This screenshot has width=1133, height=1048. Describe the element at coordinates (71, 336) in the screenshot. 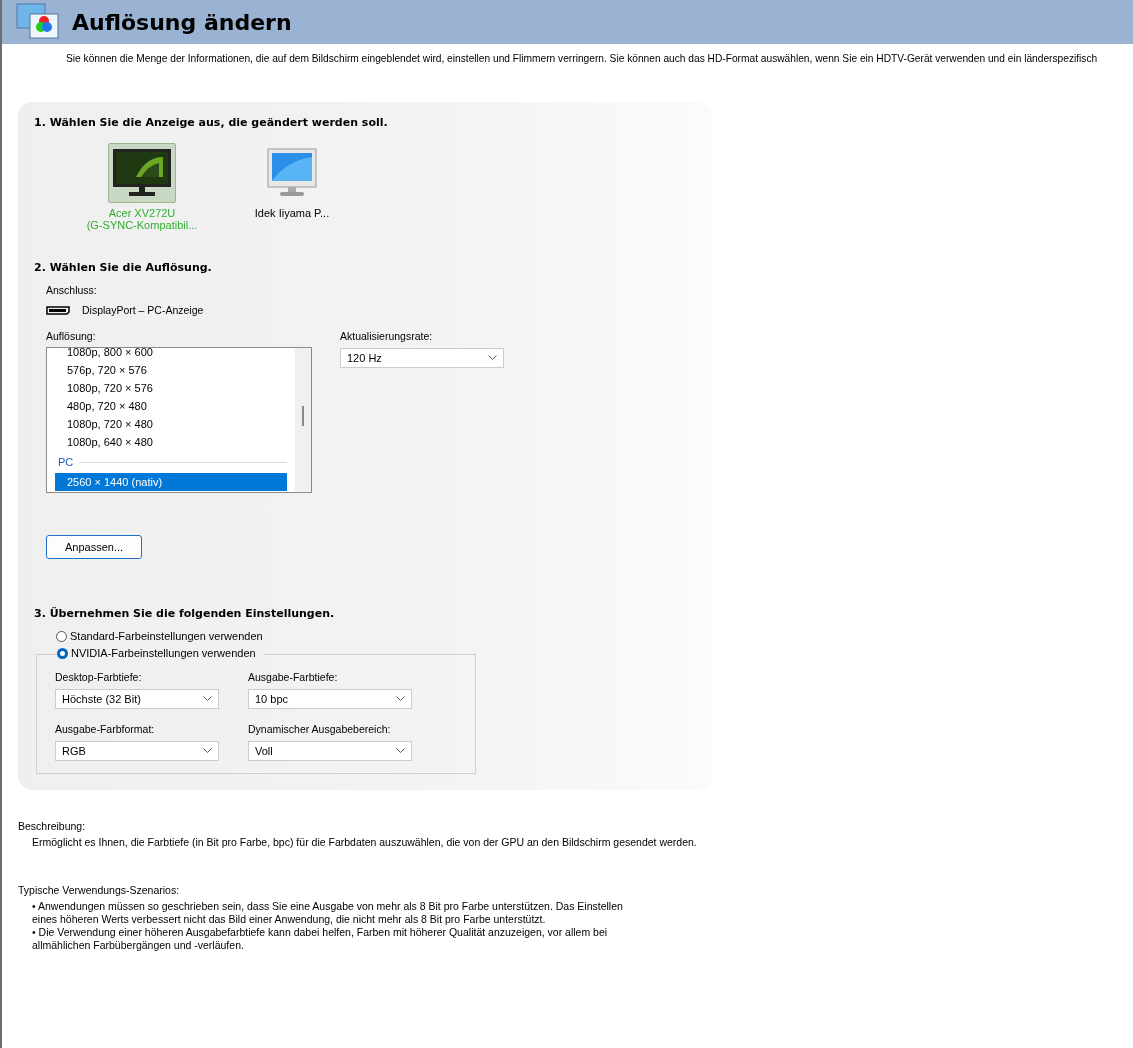

I see `field-label: Auflösung:` at that location.